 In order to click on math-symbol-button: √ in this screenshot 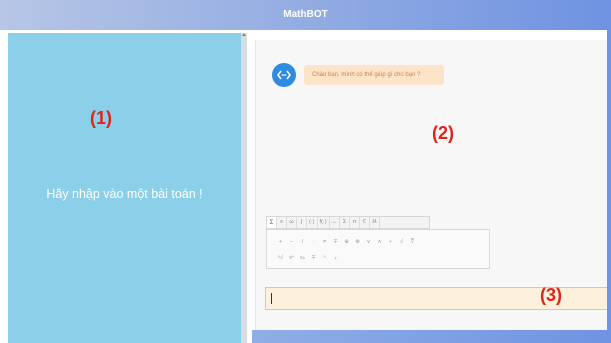, I will do `click(401, 242)`.